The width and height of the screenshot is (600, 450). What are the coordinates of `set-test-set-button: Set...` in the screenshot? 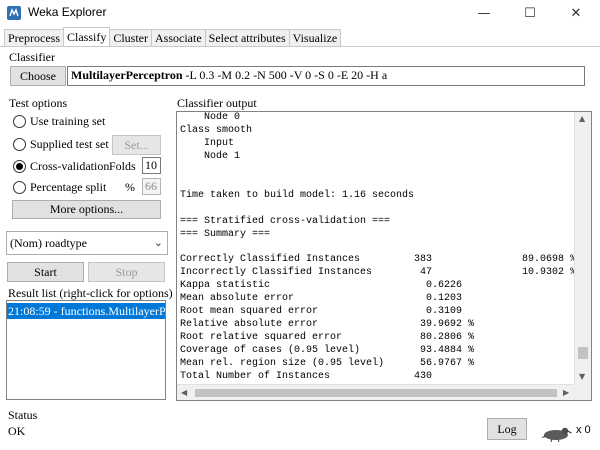 It's located at (136, 145).